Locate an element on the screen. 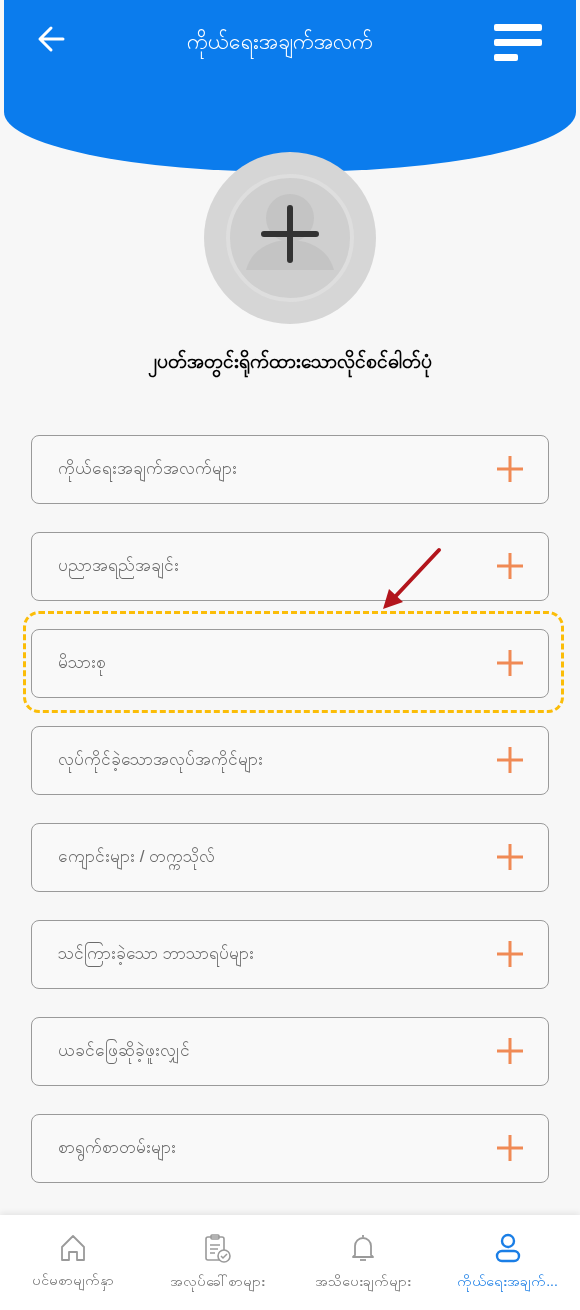  menu-icon is located at coordinates (519, 42).